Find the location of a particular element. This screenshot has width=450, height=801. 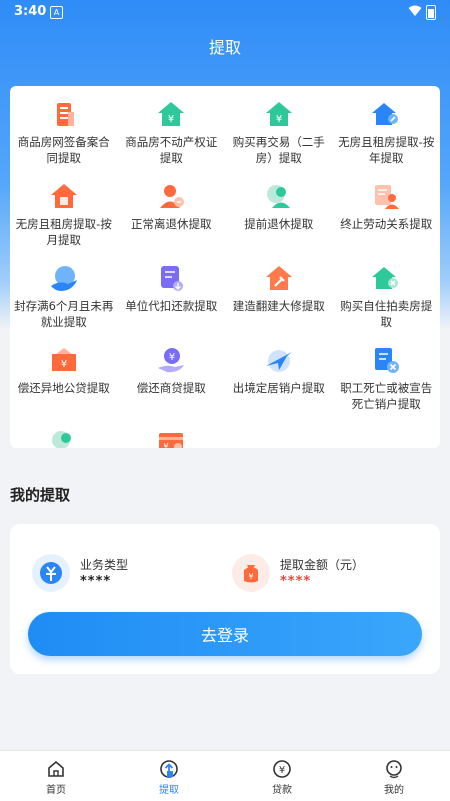

house-gavel-icon is located at coordinates (385, 278).